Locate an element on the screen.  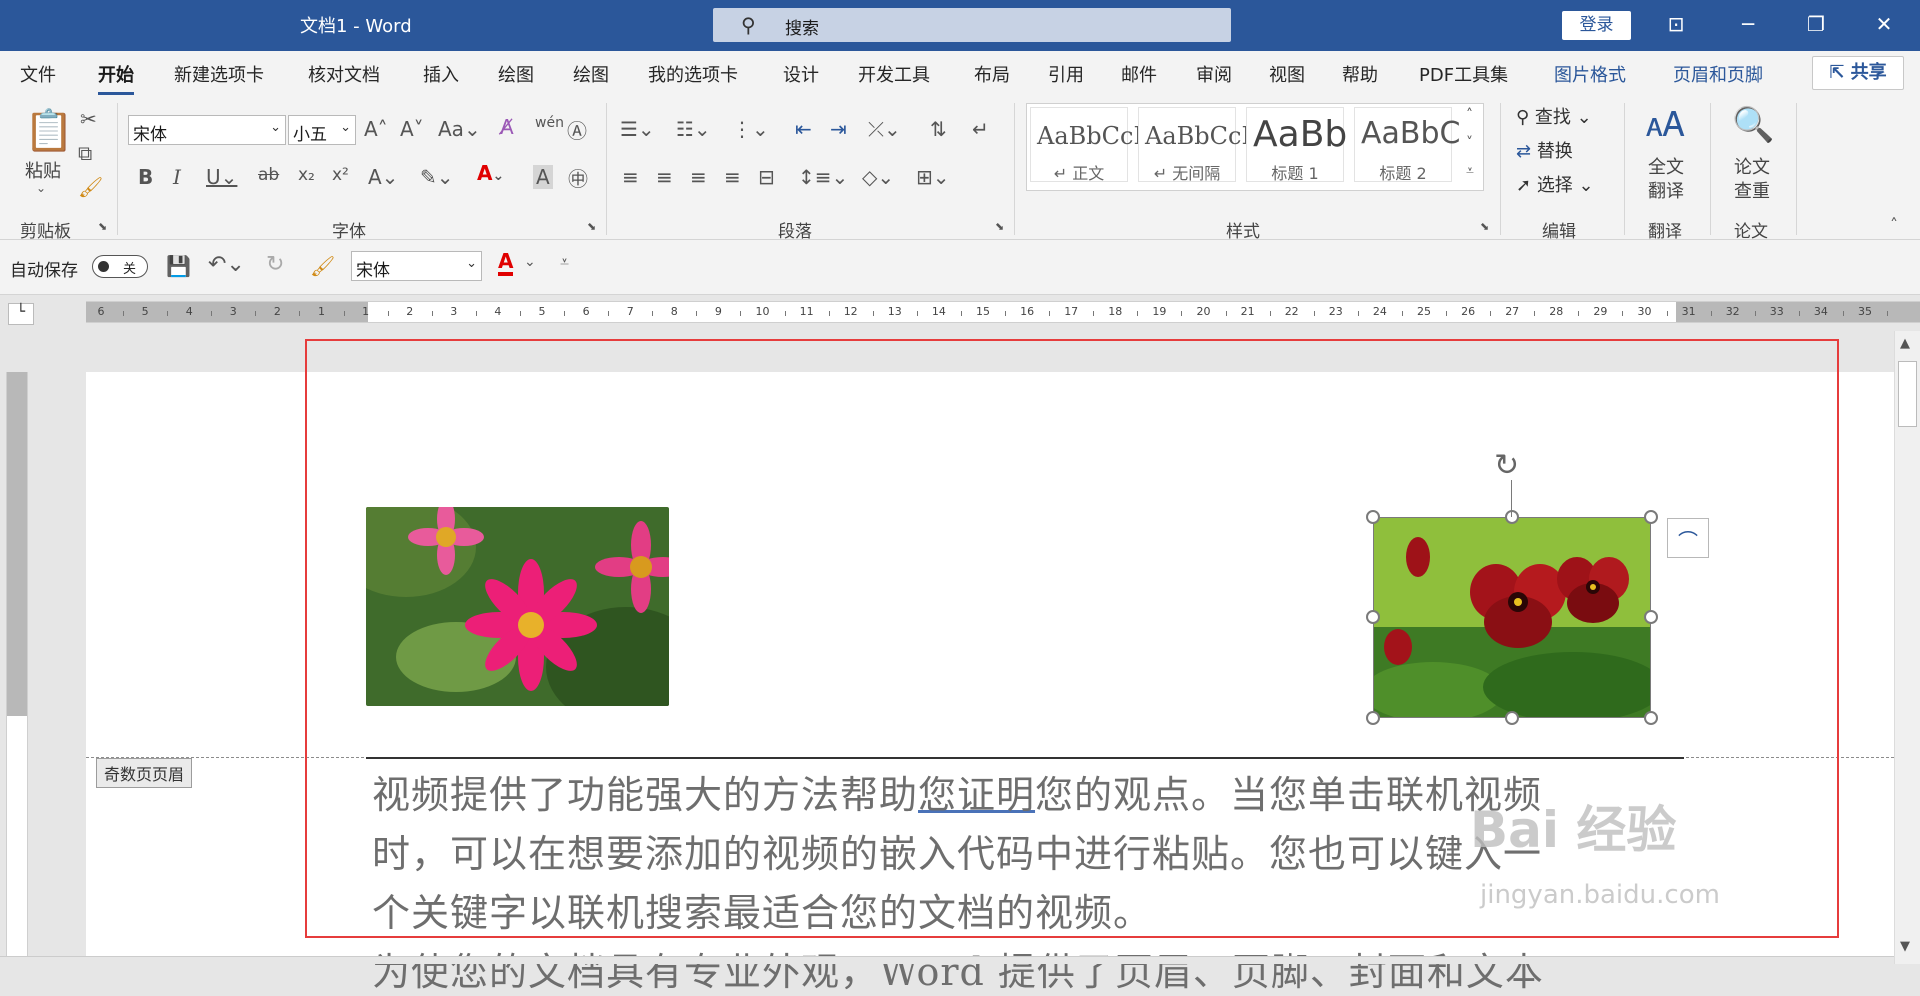
minimize-icon: ─ is located at coordinates (1748, 25).